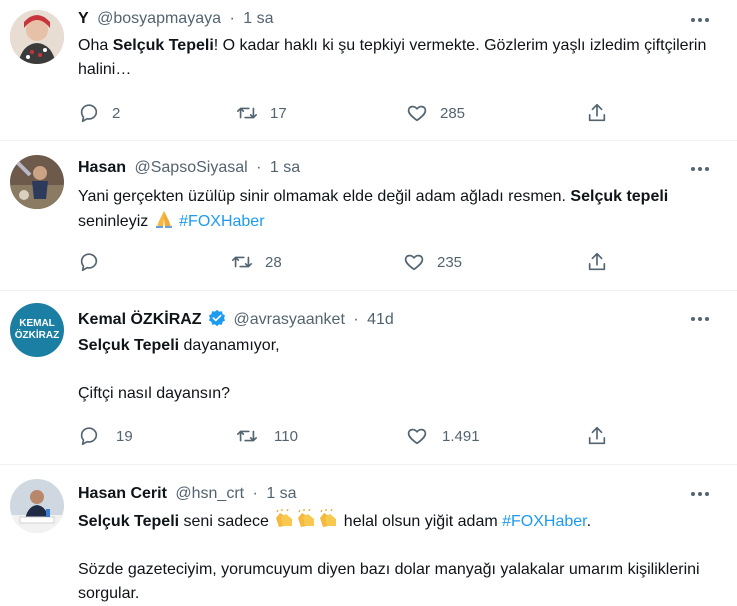  I want to click on text-segment: helal olsun yiğit adam, so click(421, 521).